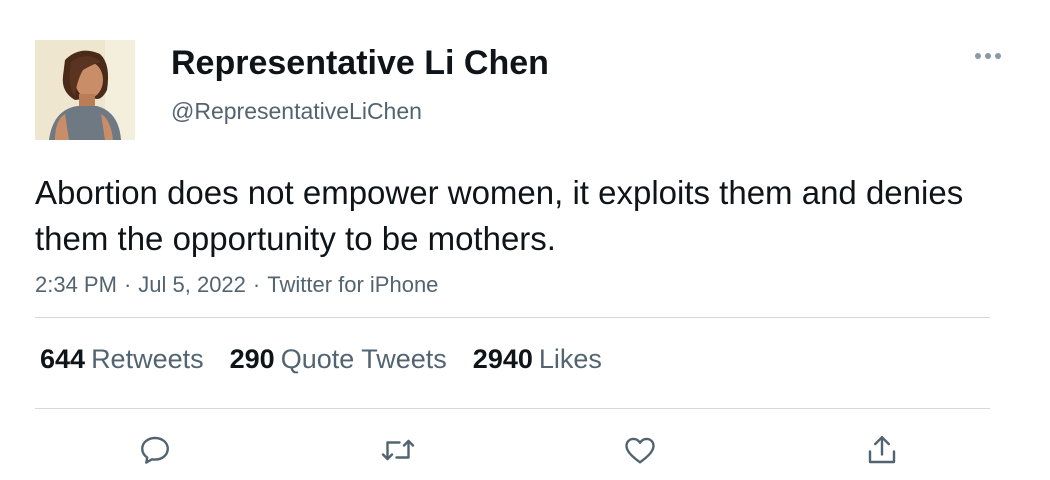  I want to click on retweets-label: Retweets, so click(147, 359).